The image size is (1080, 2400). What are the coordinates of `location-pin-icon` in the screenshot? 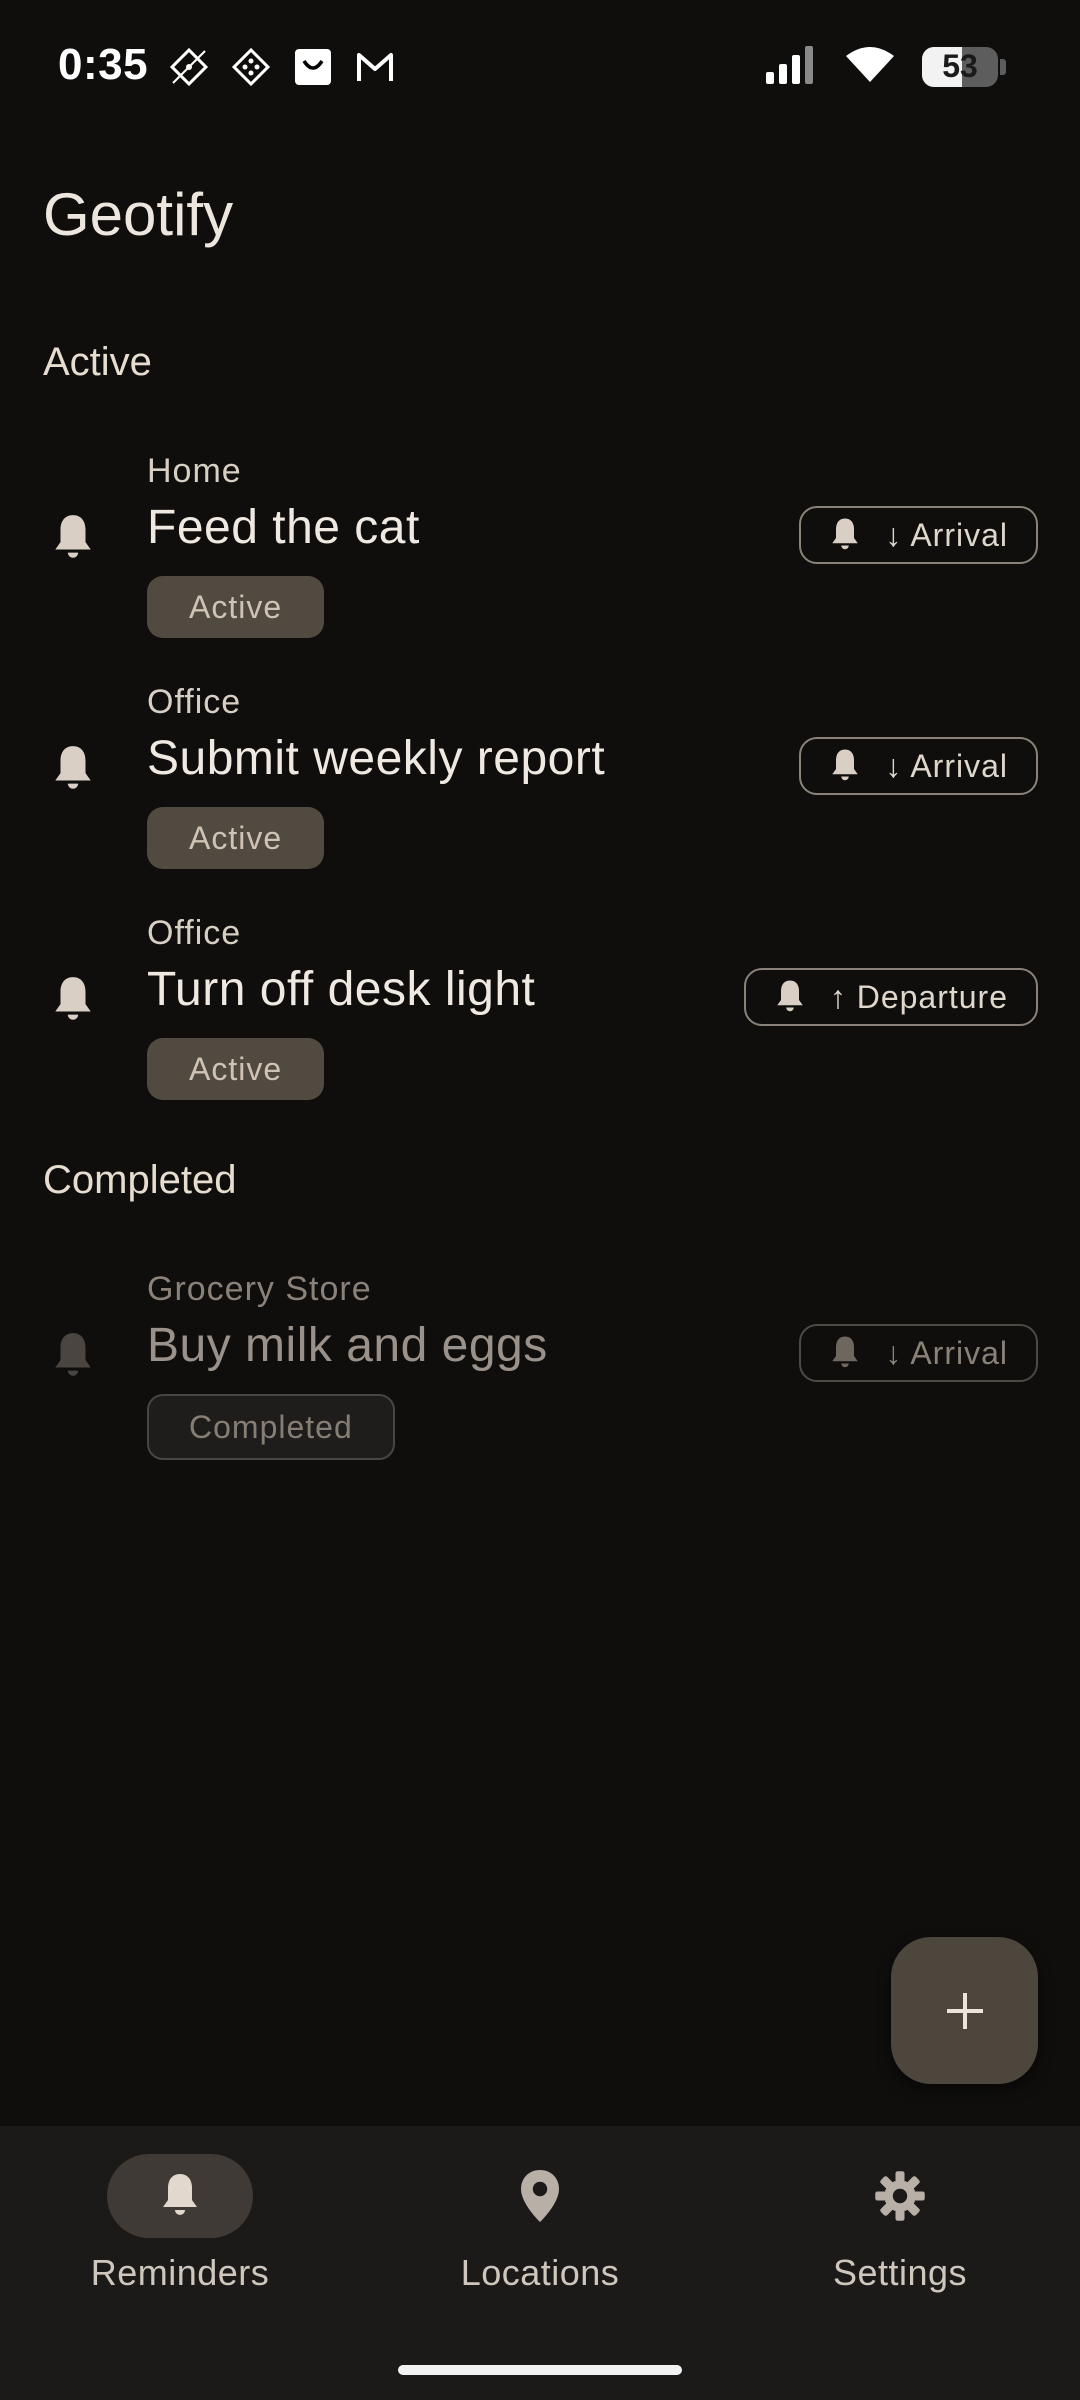 It's located at (540, 2196).